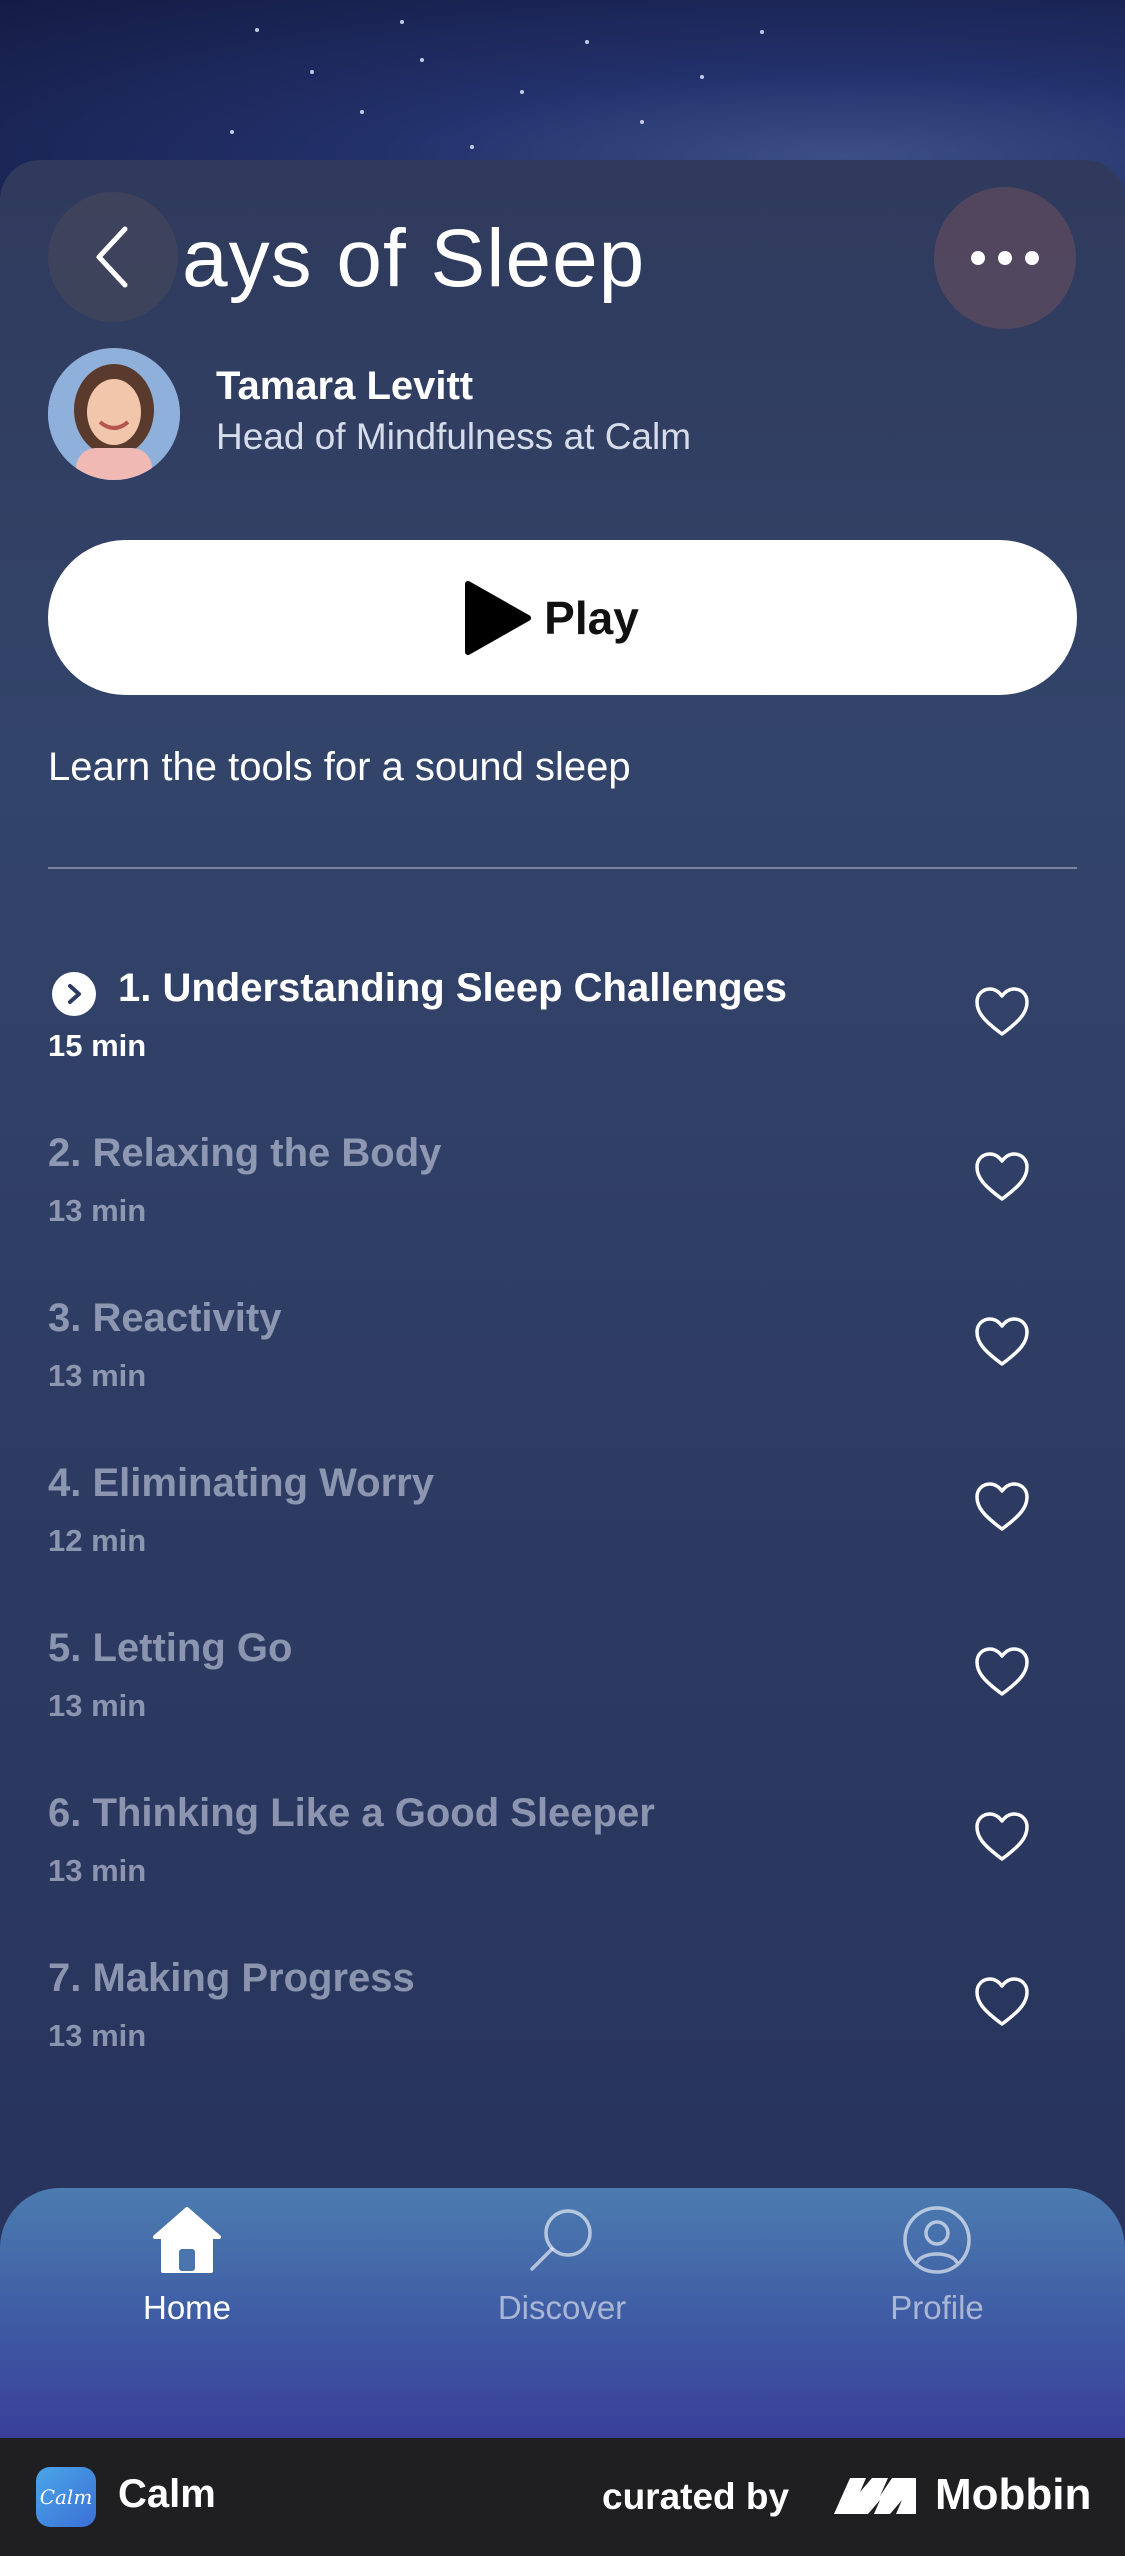  Describe the element at coordinates (97, 1540) in the screenshot. I see `track-duration: 12 min` at that location.